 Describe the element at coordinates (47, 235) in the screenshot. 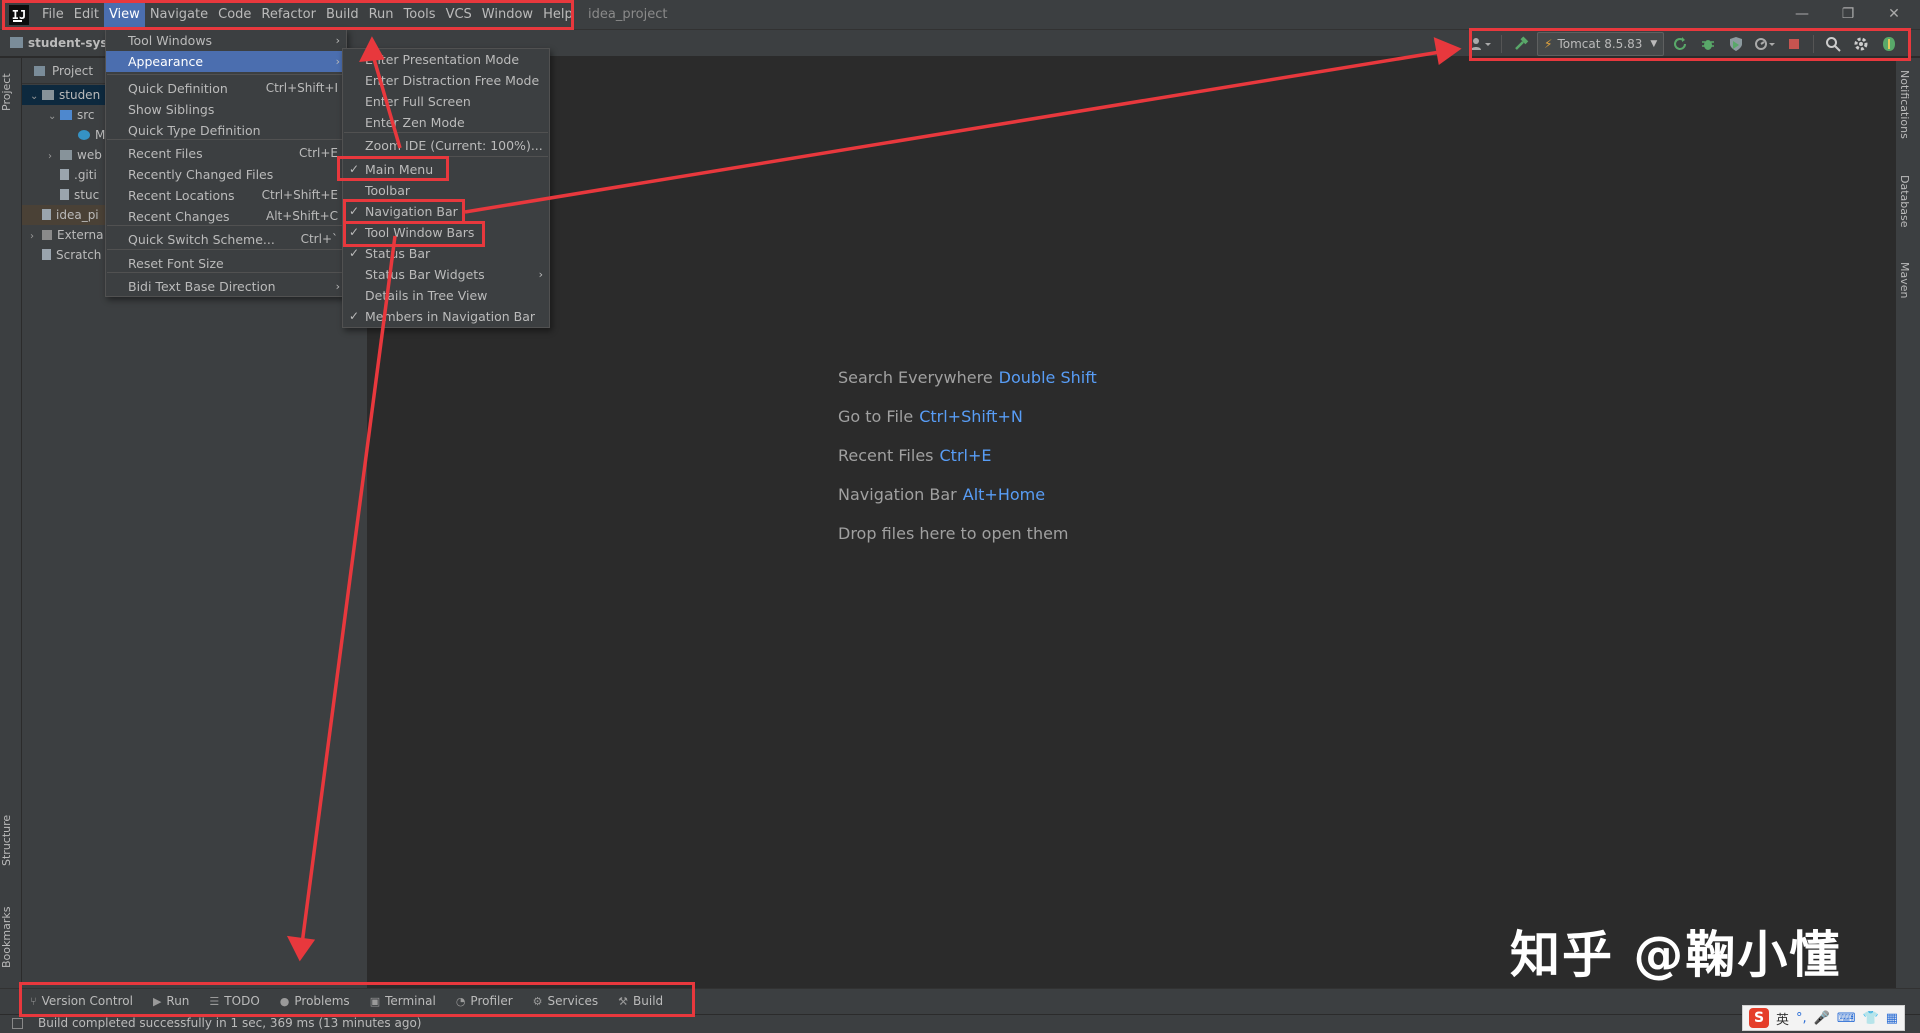

I see `lib-icon` at that location.